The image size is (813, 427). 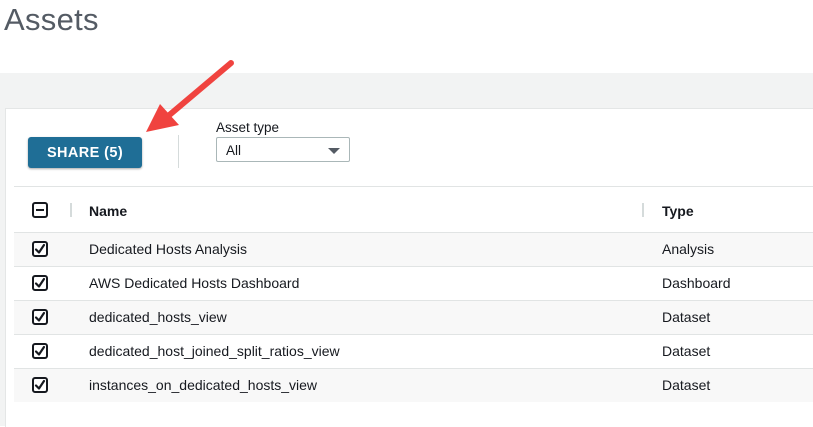 What do you see at coordinates (413, 317) in the screenshot?
I see `table-row: dedicated_hosts_view Dataset` at bounding box center [413, 317].